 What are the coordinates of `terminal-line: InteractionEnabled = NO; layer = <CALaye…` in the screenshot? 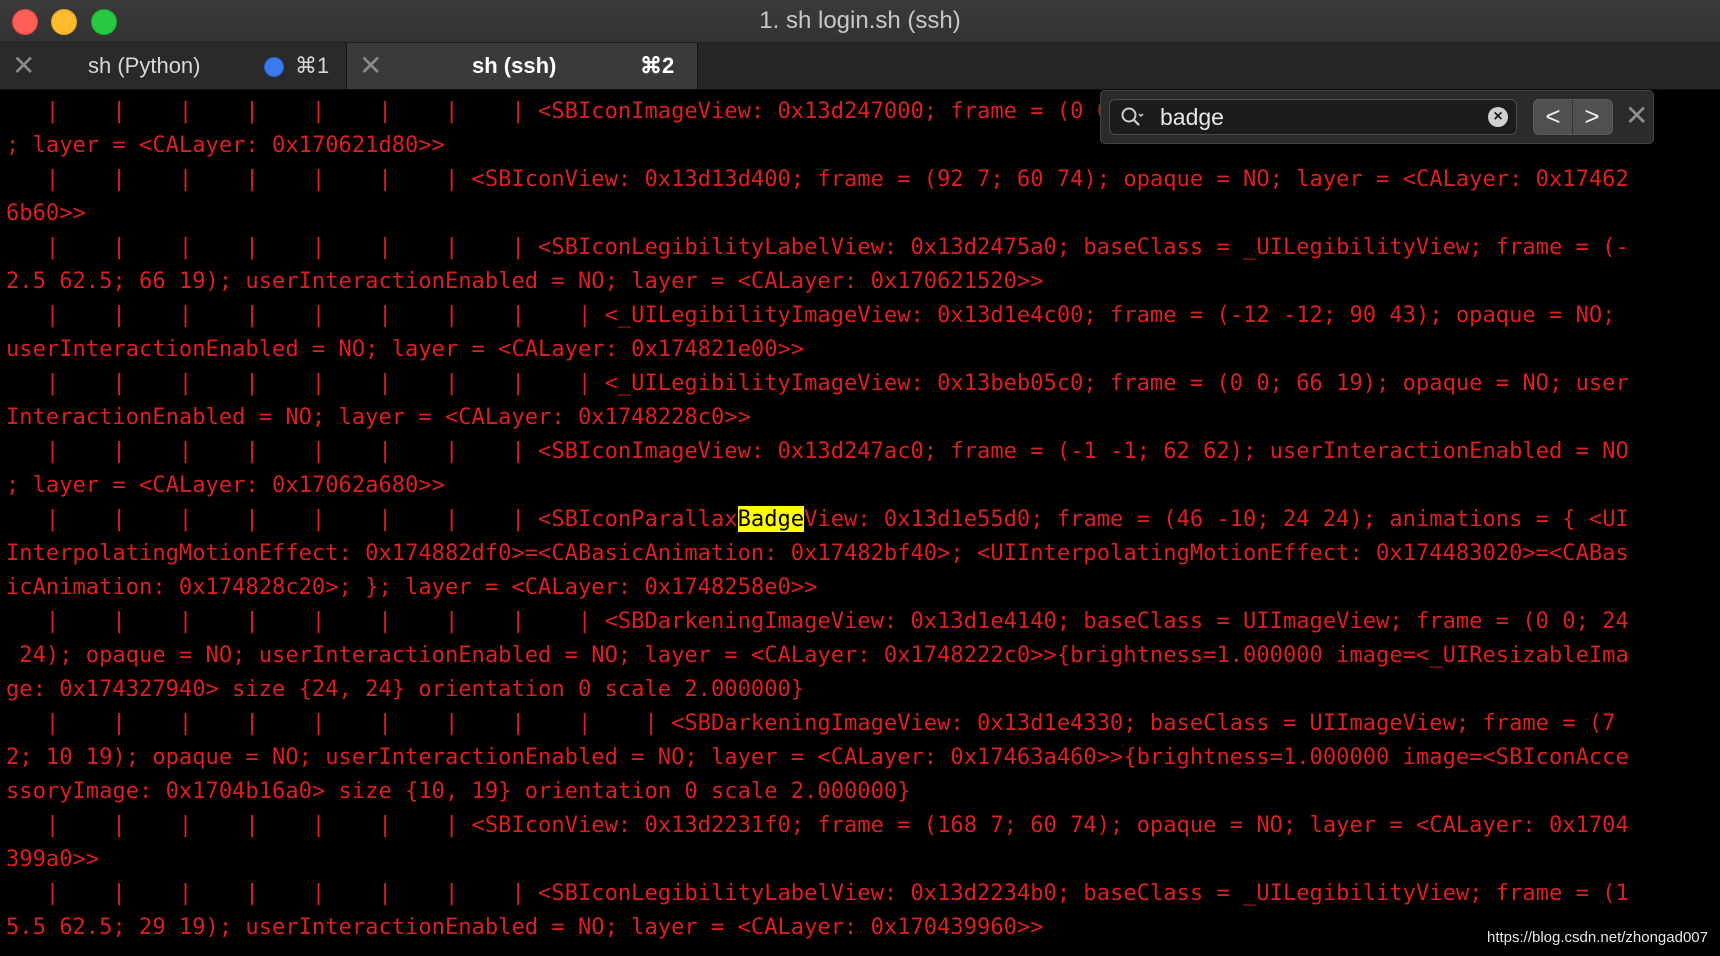 It's located at (378, 417).